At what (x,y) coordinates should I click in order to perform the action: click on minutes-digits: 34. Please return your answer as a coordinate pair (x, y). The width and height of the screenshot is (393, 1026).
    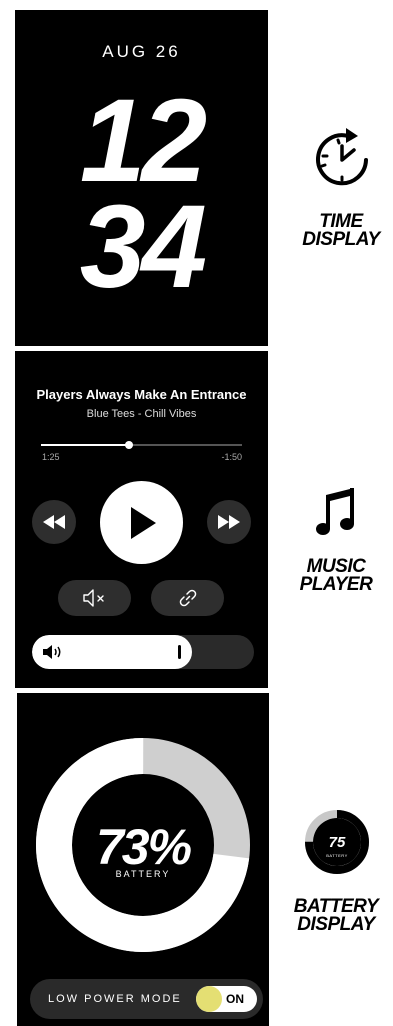
    Looking at the image, I should click on (143, 247).